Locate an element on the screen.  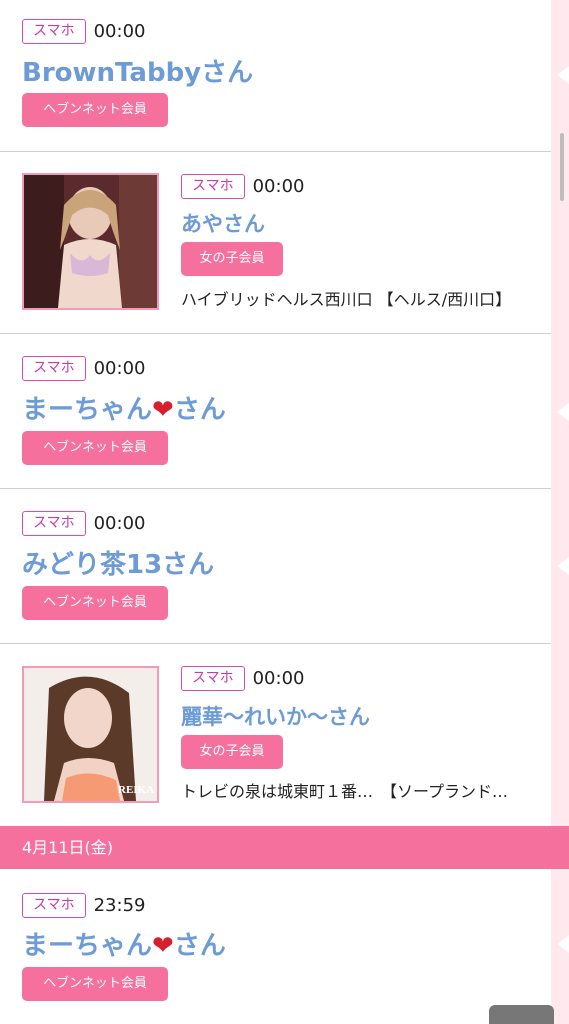
visit-time: 23:59 is located at coordinates (119, 905).